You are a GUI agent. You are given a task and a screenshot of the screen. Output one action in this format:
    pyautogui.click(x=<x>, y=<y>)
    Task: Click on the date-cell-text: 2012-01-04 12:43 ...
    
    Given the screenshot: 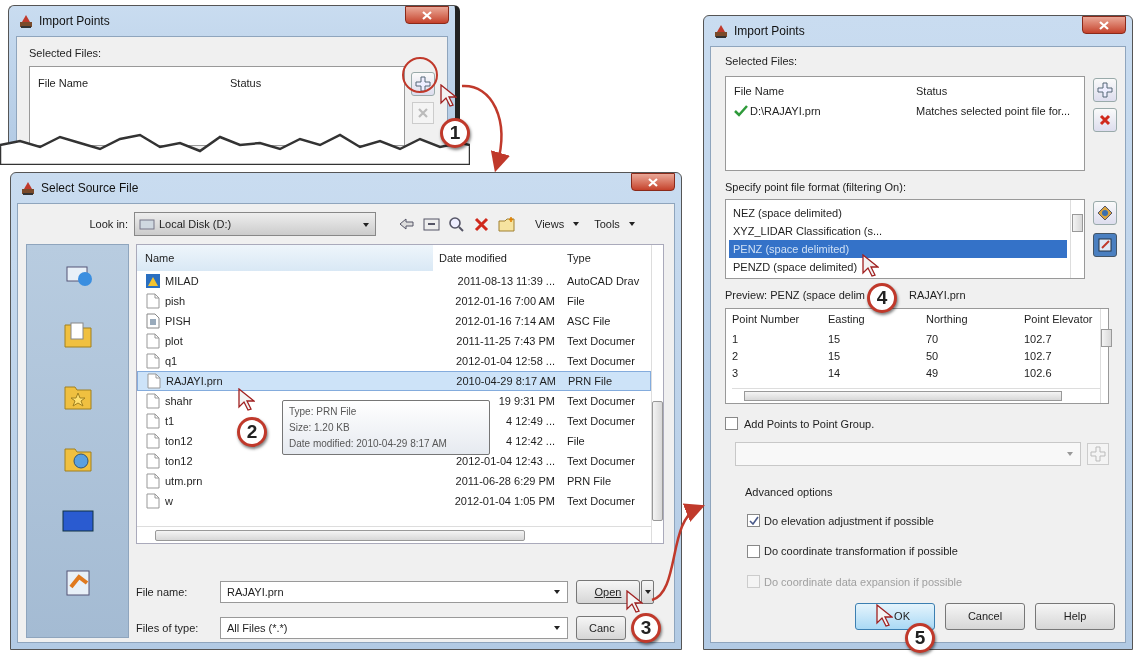 What is the action you would take?
    pyautogui.click(x=505, y=461)
    